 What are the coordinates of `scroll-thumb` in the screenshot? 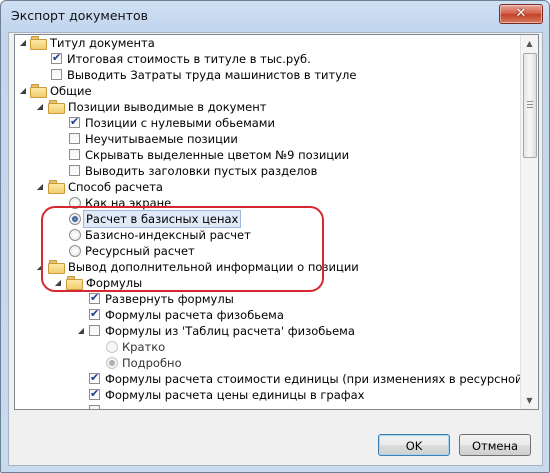 It's located at (530, 105).